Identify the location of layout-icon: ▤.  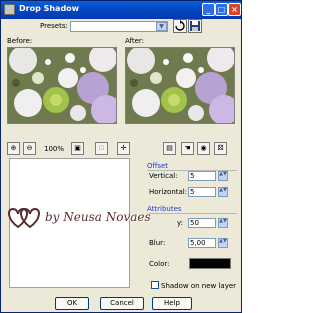
(169, 148).